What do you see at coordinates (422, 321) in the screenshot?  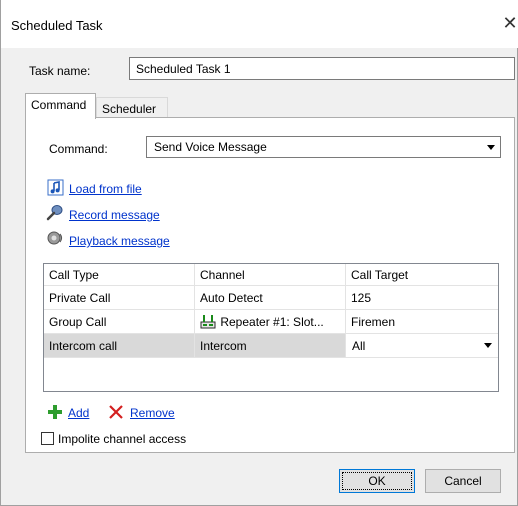 I see `call-target-cell: Firemen` at bounding box center [422, 321].